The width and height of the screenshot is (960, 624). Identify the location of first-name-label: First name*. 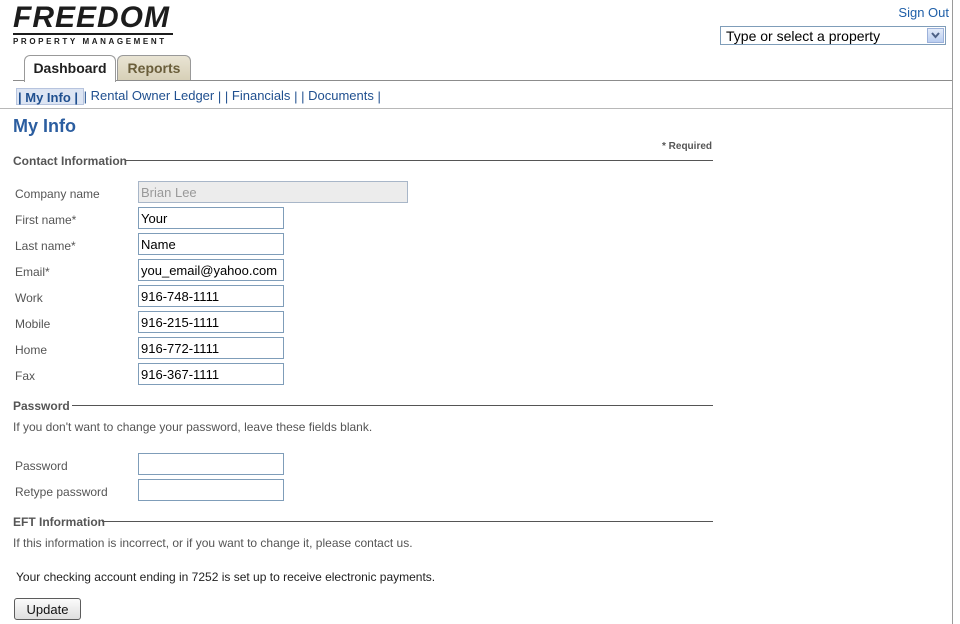
(46, 220).